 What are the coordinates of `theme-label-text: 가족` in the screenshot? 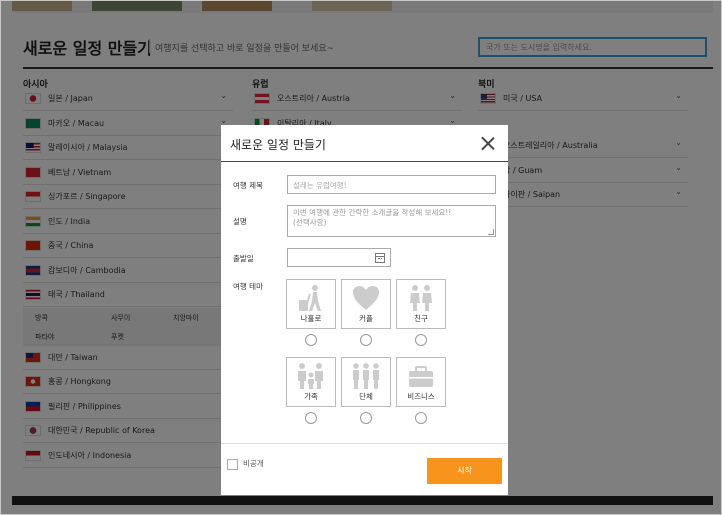 It's located at (311, 396).